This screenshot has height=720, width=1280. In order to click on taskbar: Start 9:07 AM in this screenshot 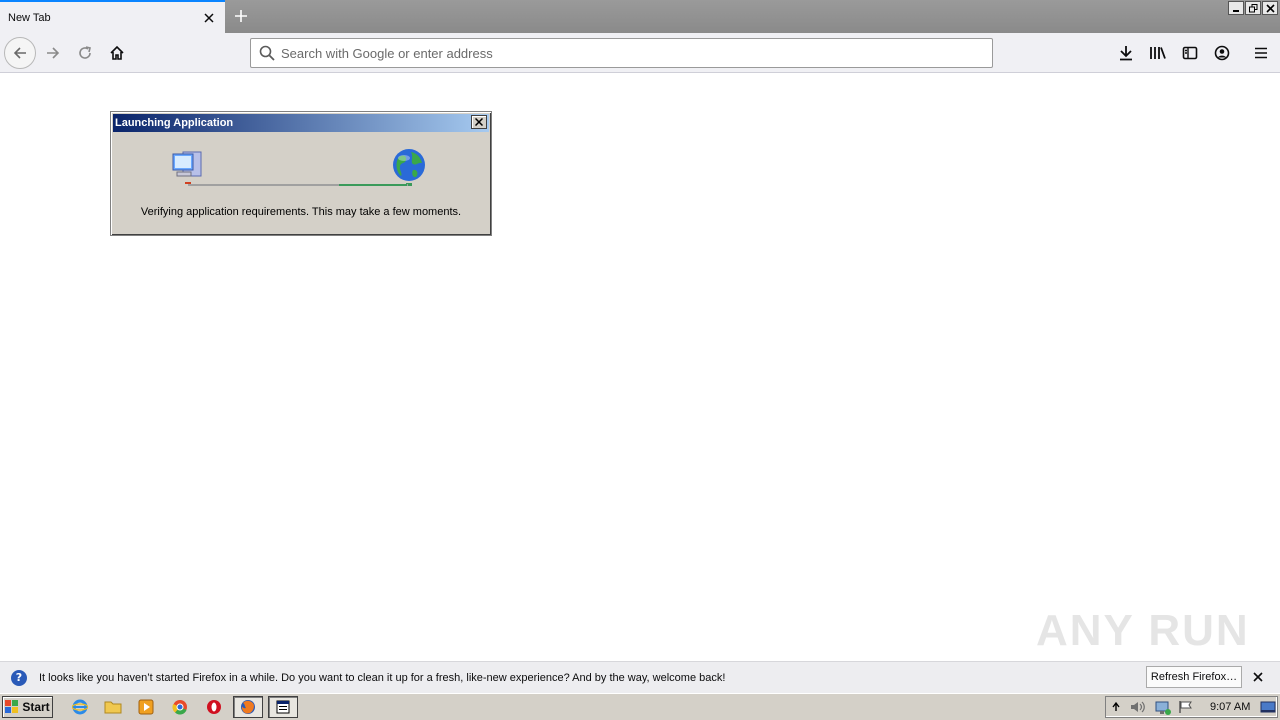, I will do `click(640, 706)`.